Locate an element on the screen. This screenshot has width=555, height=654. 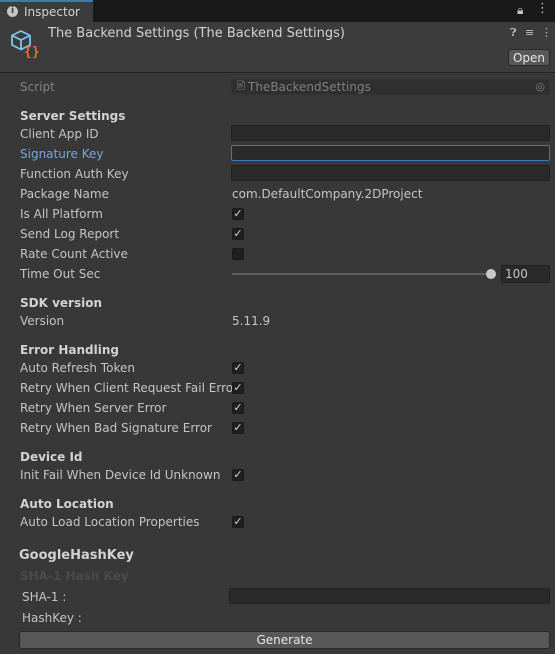
signature-key-field is located at coordinates (390, 153).